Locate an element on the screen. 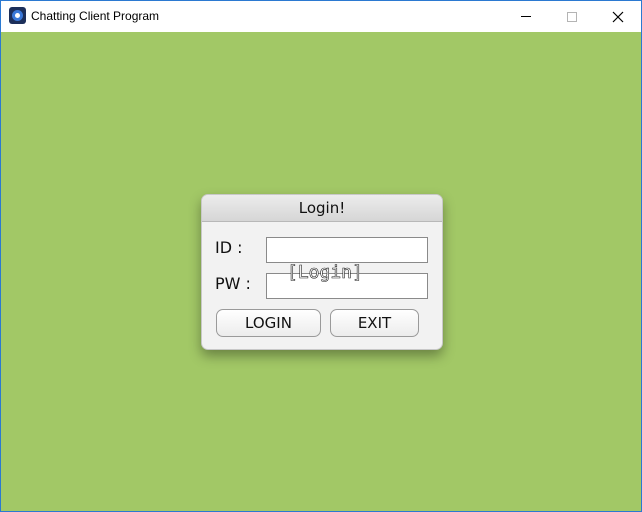 Image resolution: width=642 pixels, height=512 pixels. close-button is located at coordinates (618, 16).